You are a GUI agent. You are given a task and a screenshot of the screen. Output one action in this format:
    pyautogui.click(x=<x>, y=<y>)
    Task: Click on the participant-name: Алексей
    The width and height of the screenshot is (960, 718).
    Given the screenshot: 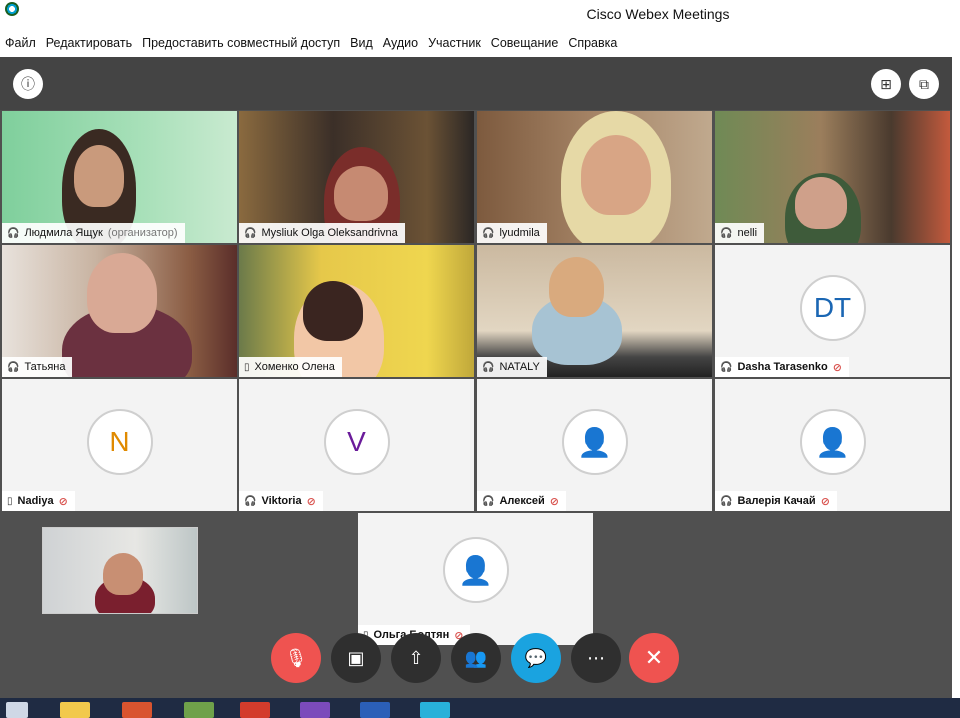 What is the action you would take?
    pyautogui.click(x=522, y=501)
    